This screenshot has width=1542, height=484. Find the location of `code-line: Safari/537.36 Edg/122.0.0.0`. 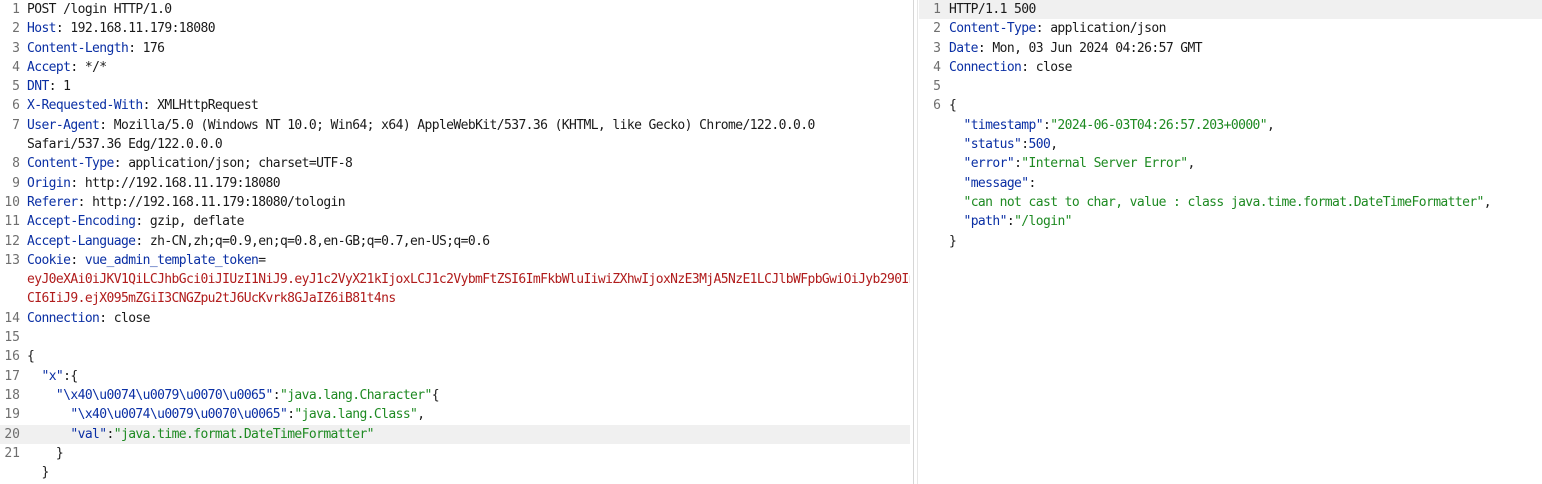

code-line: Safari/537.36 Edg/122.0.0.0 is located at coordinates (455, 144).